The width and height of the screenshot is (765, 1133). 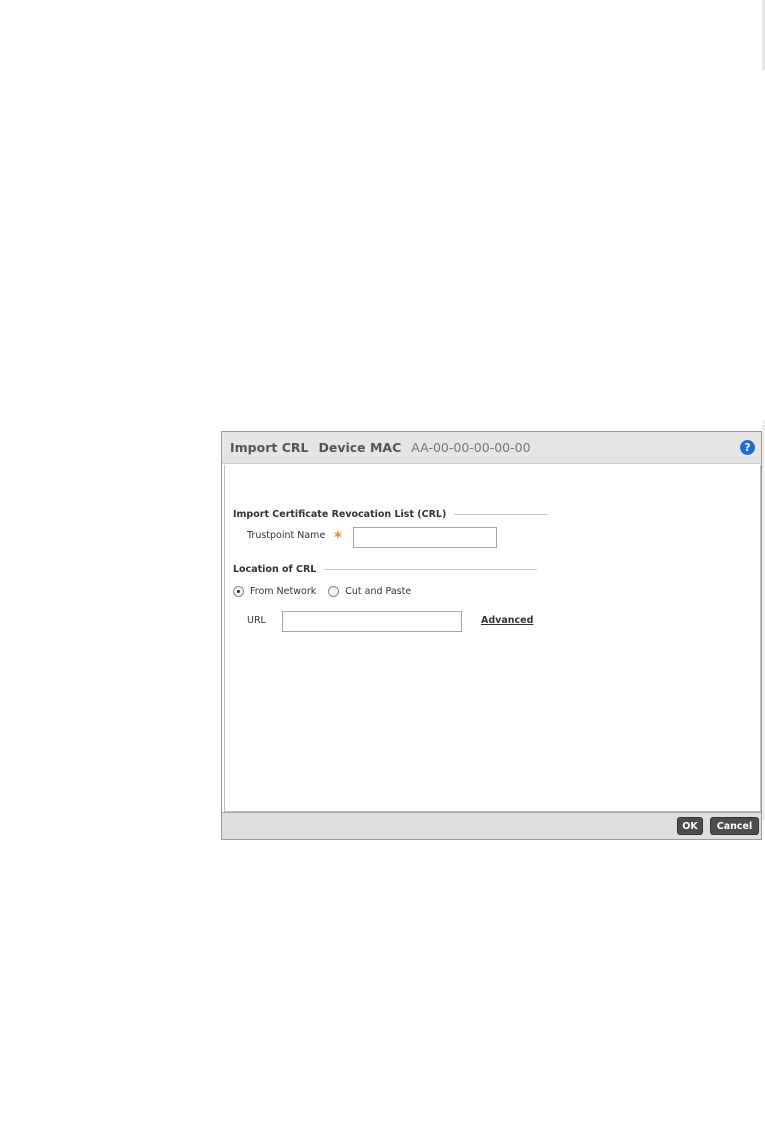 I want to click on radio-cut-and-paste-label: Cut and Paste, so click(x=378, y=591).